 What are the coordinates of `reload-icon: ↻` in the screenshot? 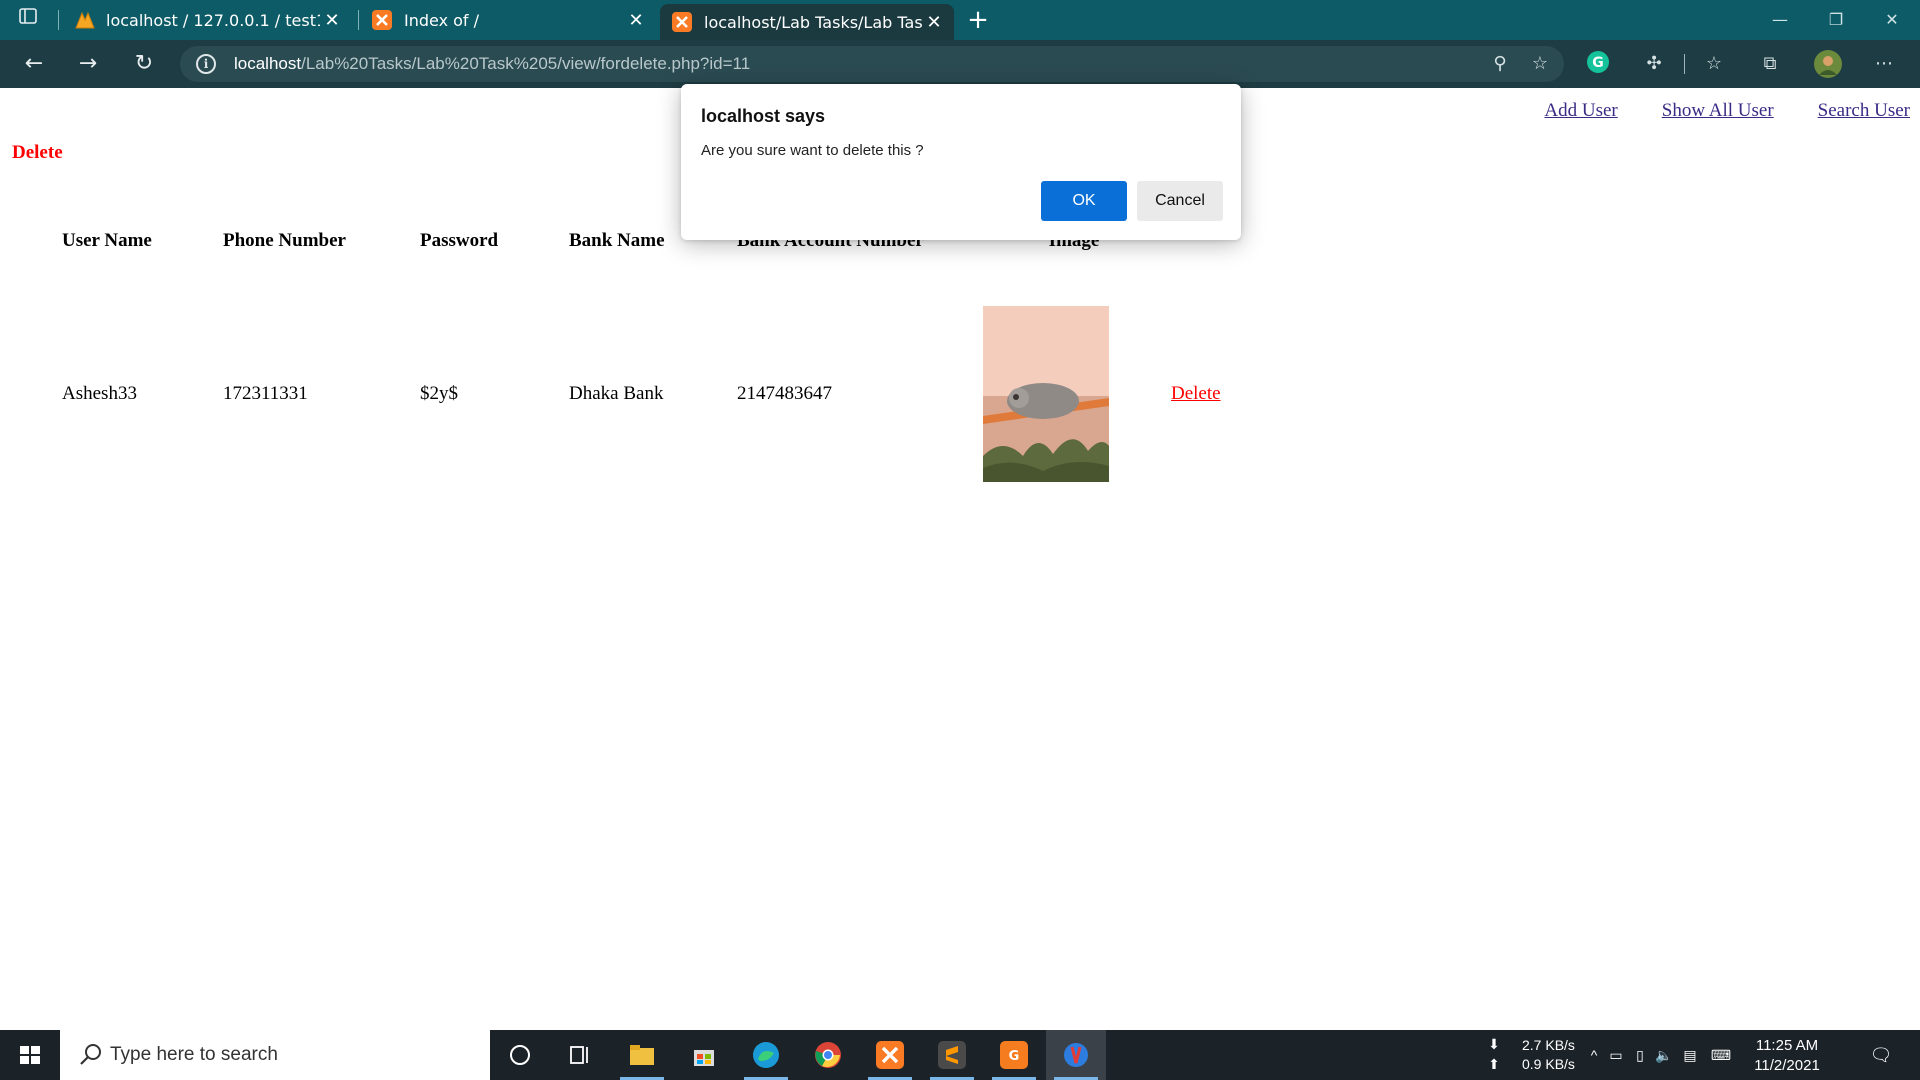 It's located at (144, 64).